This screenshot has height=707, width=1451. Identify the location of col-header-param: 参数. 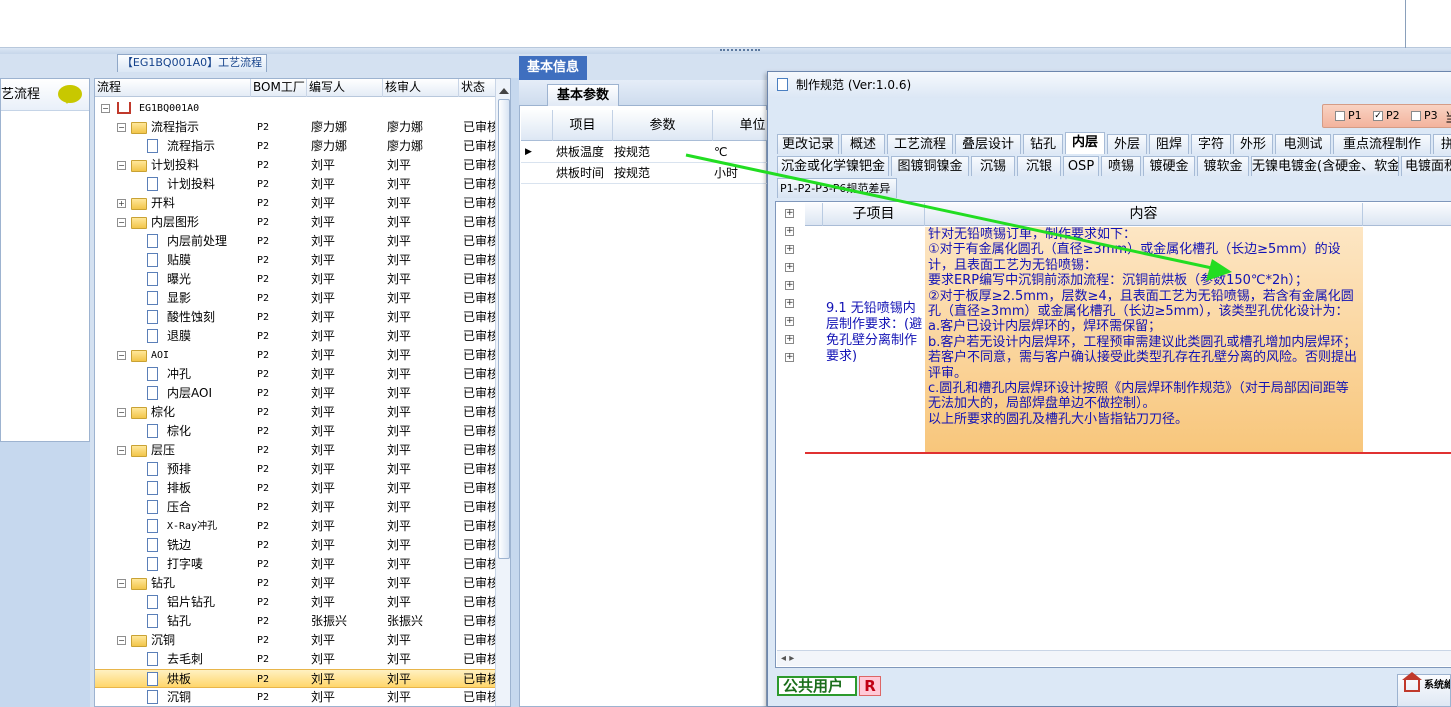
(663, 125).